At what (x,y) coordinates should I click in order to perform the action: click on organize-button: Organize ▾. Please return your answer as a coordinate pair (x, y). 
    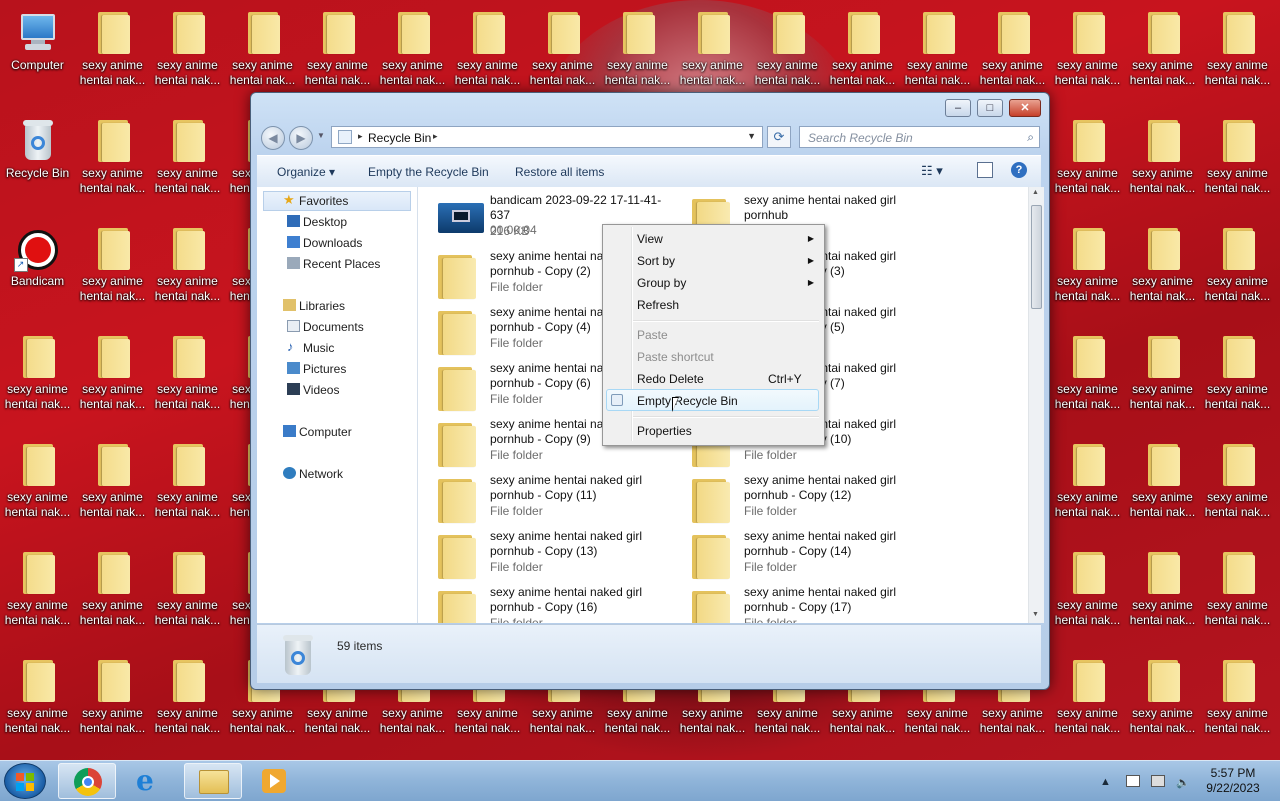
    Looking at the image, I should click on (306, 172).